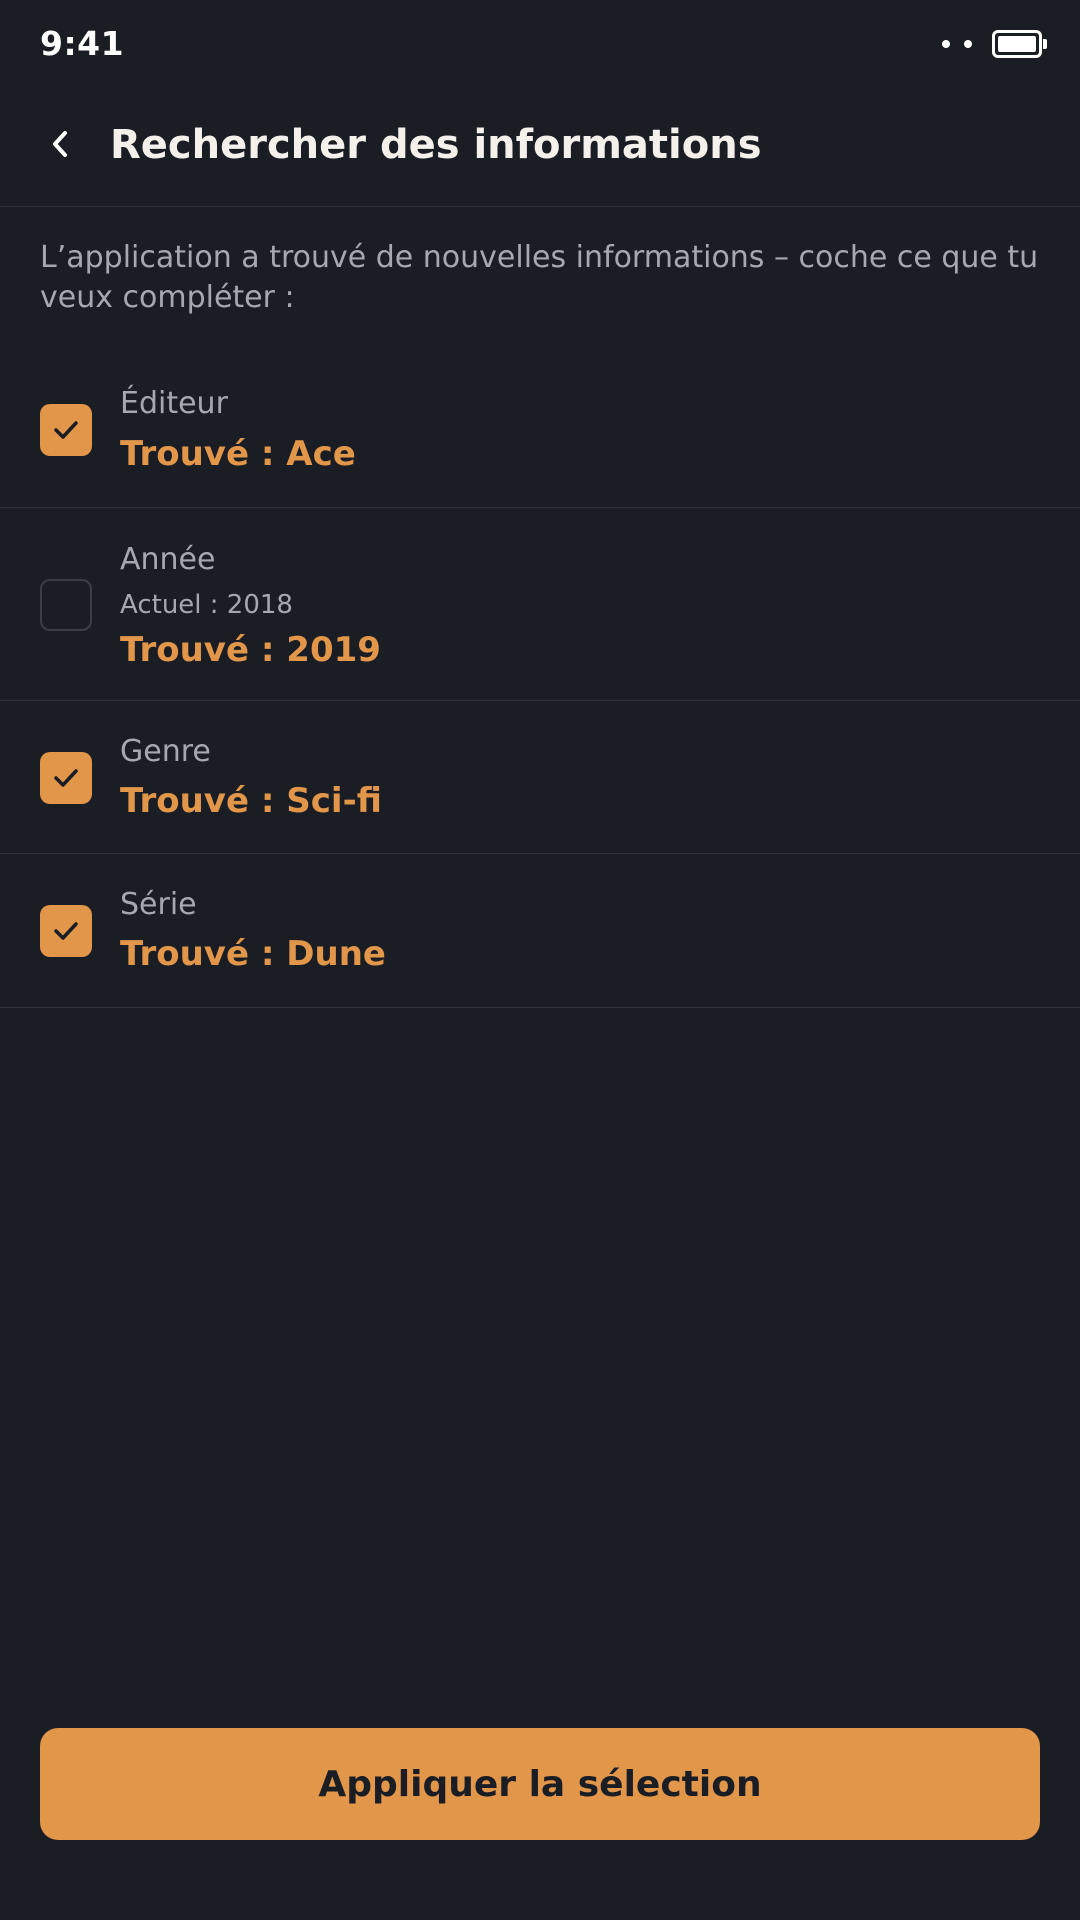 Image resolution: width=1080 pixels, height=1920 pixels. Describe the element at coordinates (206, 605) in the screenshot. I see `current-value: Actuel : 2018` at that location.